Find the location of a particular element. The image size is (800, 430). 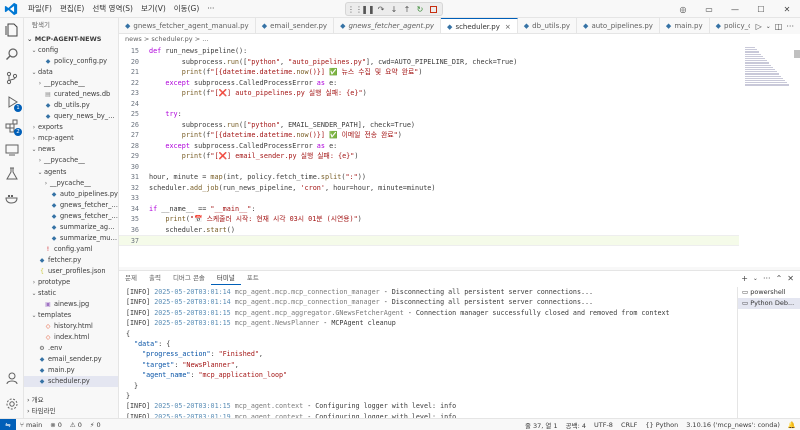

menu-more: ··· is located at coordinates (210, 8).